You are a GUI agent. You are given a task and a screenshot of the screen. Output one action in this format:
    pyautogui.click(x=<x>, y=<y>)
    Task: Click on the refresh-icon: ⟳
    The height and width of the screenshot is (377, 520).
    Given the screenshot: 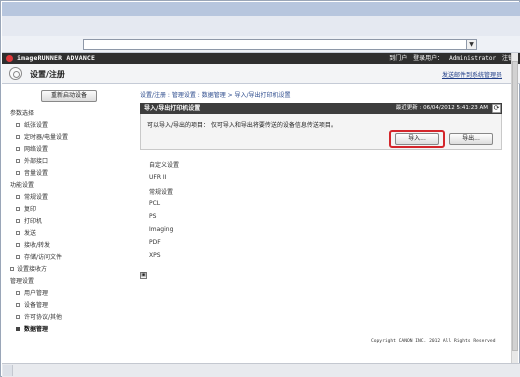 What is the action you would take?
    pyautogui.click(x=496, y=108)
    